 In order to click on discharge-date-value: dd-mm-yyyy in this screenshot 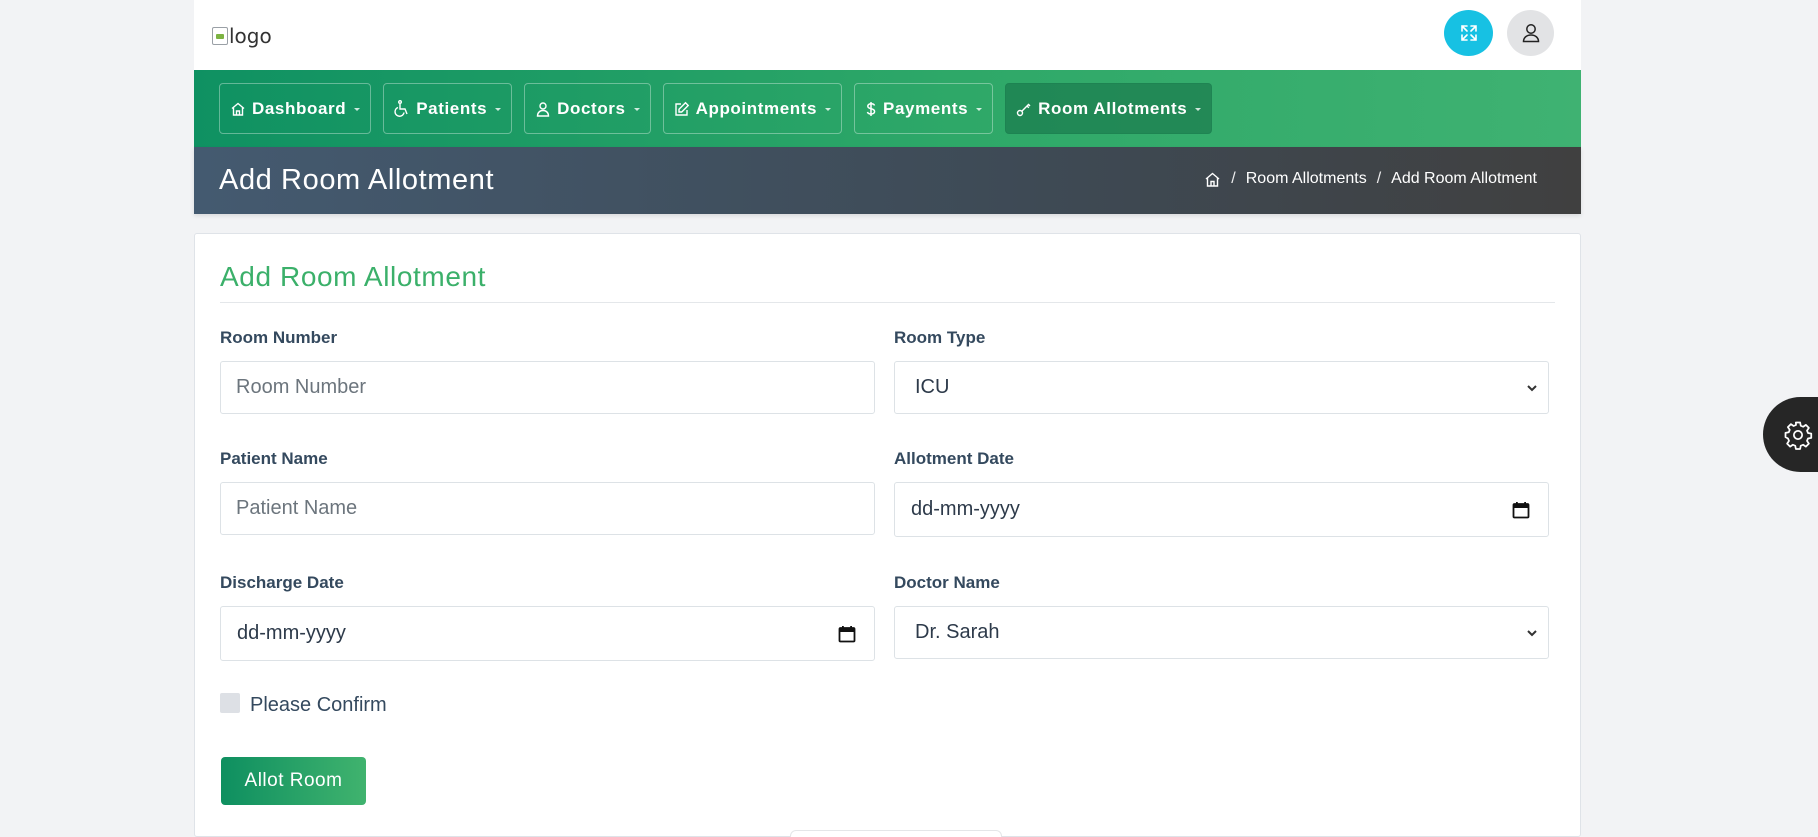, I will do `click(291, 633)`.